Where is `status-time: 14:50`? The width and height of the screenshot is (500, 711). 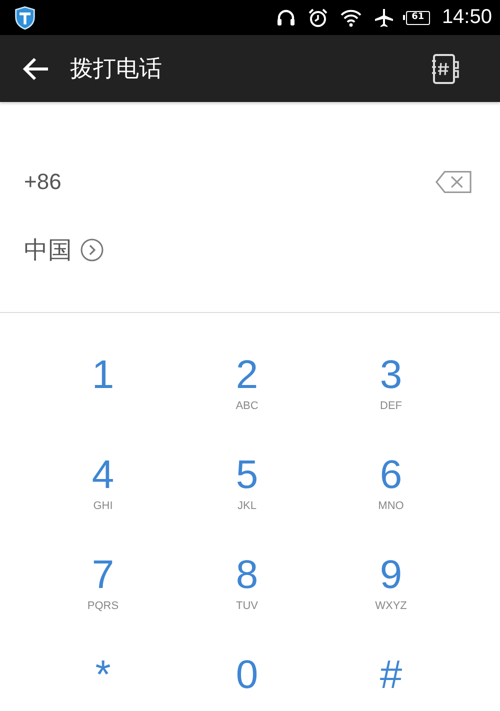
status-time: 14:50 is located at coordinates (467, 17).